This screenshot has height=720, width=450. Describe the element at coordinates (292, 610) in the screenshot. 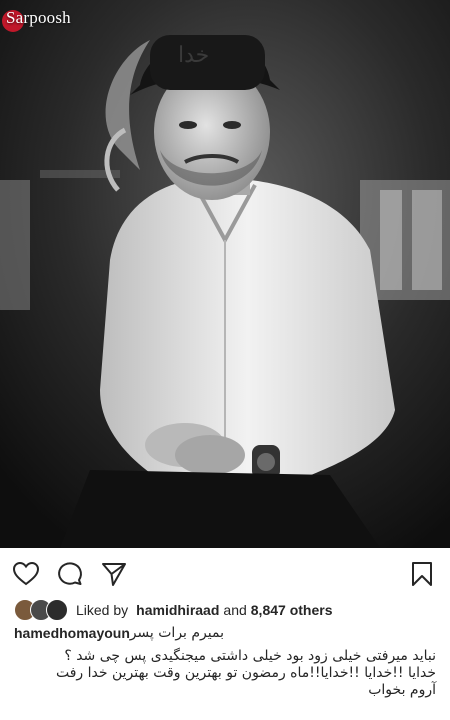

I see `likes-others-link: 8,847 others` at that location.